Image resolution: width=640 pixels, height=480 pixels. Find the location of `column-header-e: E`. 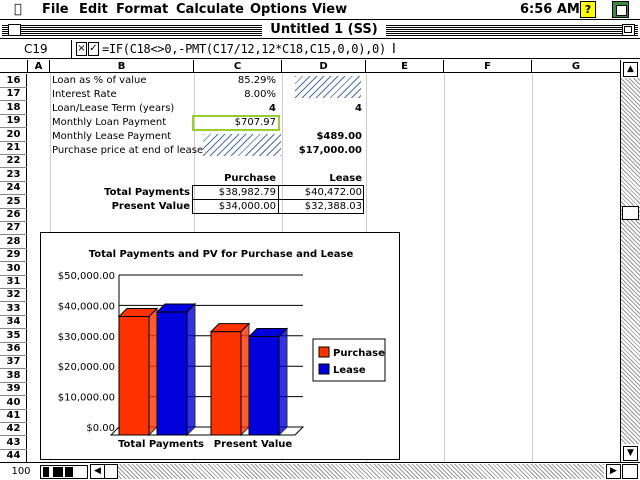

column-header-e: E is located at coordinates (405, 66).